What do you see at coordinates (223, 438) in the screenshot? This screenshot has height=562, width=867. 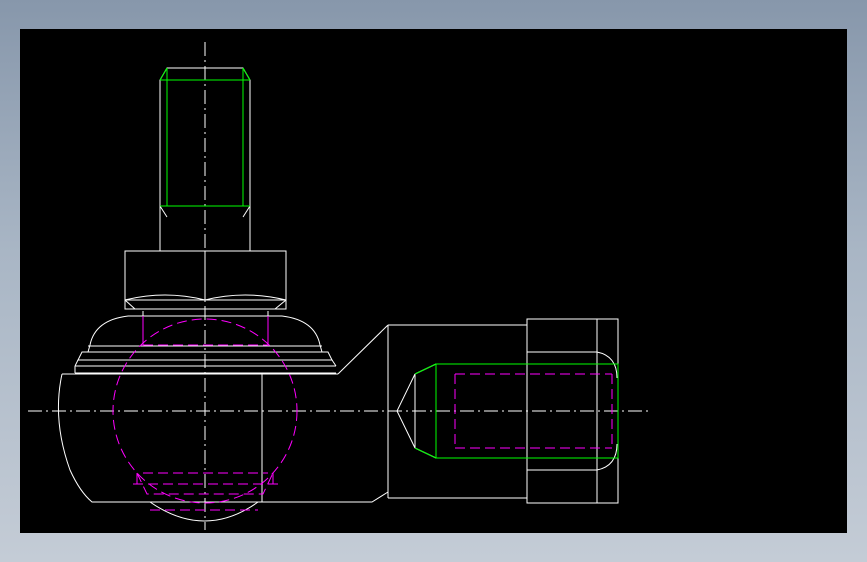 I see `housing-left-outline` at bounding box center [223, 438].